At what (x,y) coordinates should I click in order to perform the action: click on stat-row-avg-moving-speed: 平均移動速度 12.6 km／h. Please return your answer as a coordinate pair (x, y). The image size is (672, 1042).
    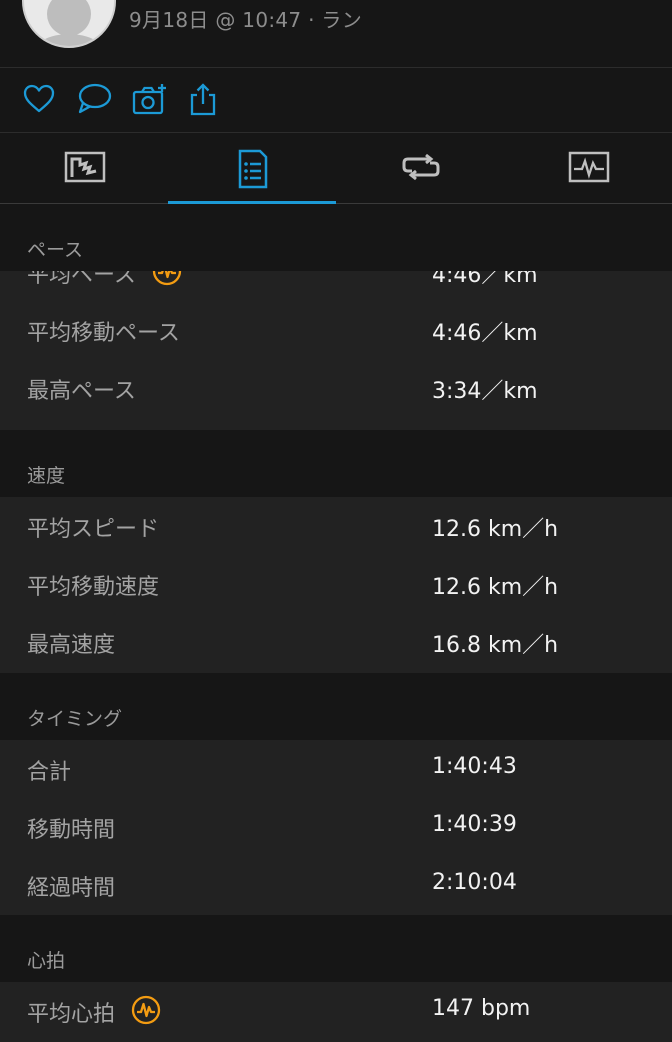
    Looking at the image, I should click on (336, 584).